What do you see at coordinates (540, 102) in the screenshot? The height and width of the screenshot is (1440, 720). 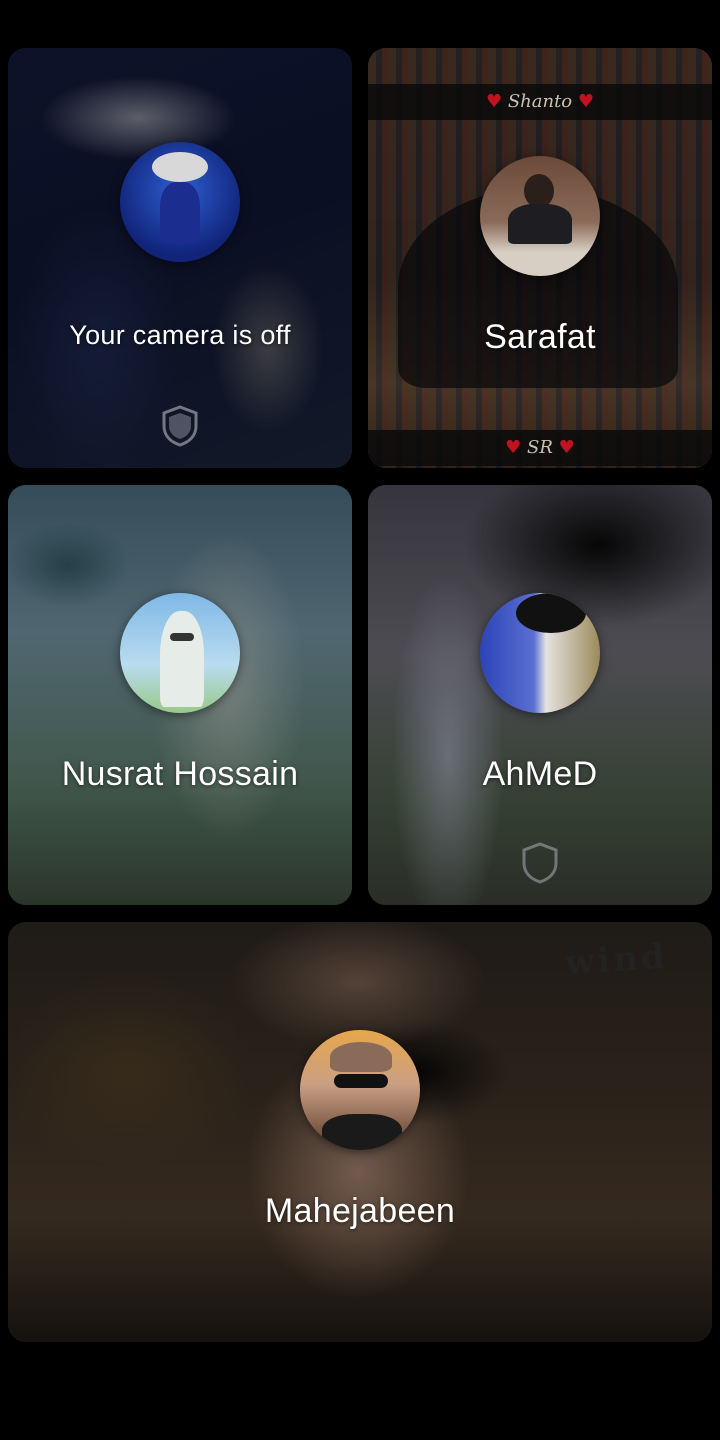 I see `tile-banner-top: ♥ Shanto ♥` at bounding box center [540, 102].